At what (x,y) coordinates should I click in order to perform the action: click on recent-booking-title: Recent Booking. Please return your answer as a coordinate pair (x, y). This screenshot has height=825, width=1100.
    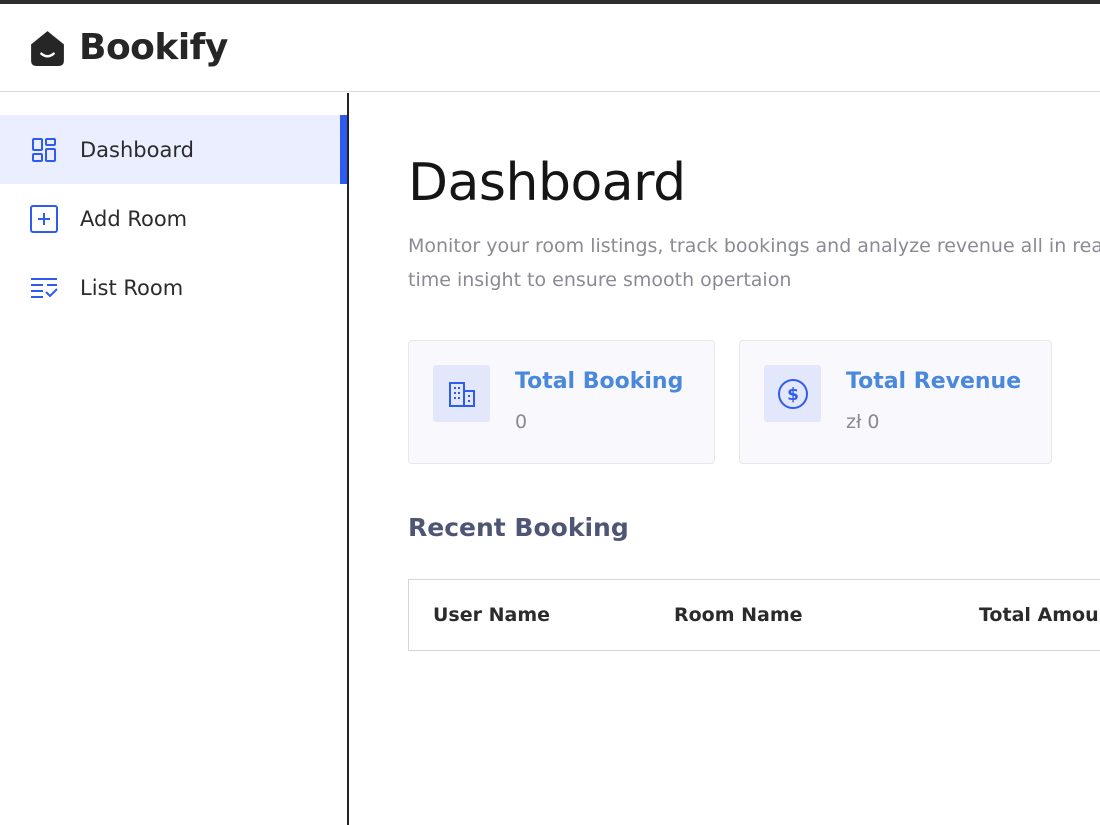
    Looking at the image, I should click on (518, 527).